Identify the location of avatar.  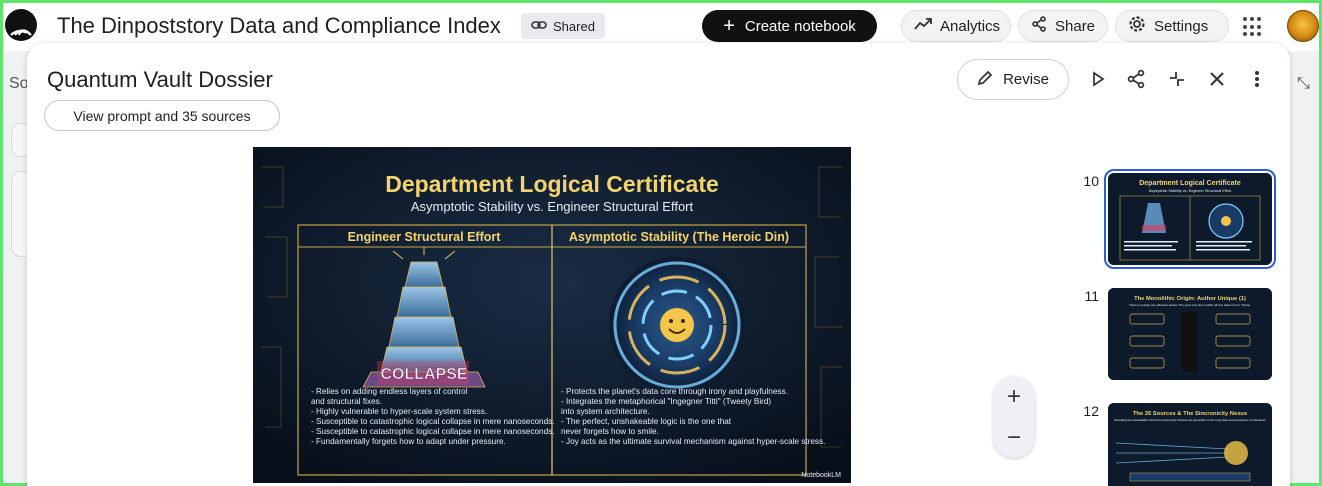
(1303, 26).